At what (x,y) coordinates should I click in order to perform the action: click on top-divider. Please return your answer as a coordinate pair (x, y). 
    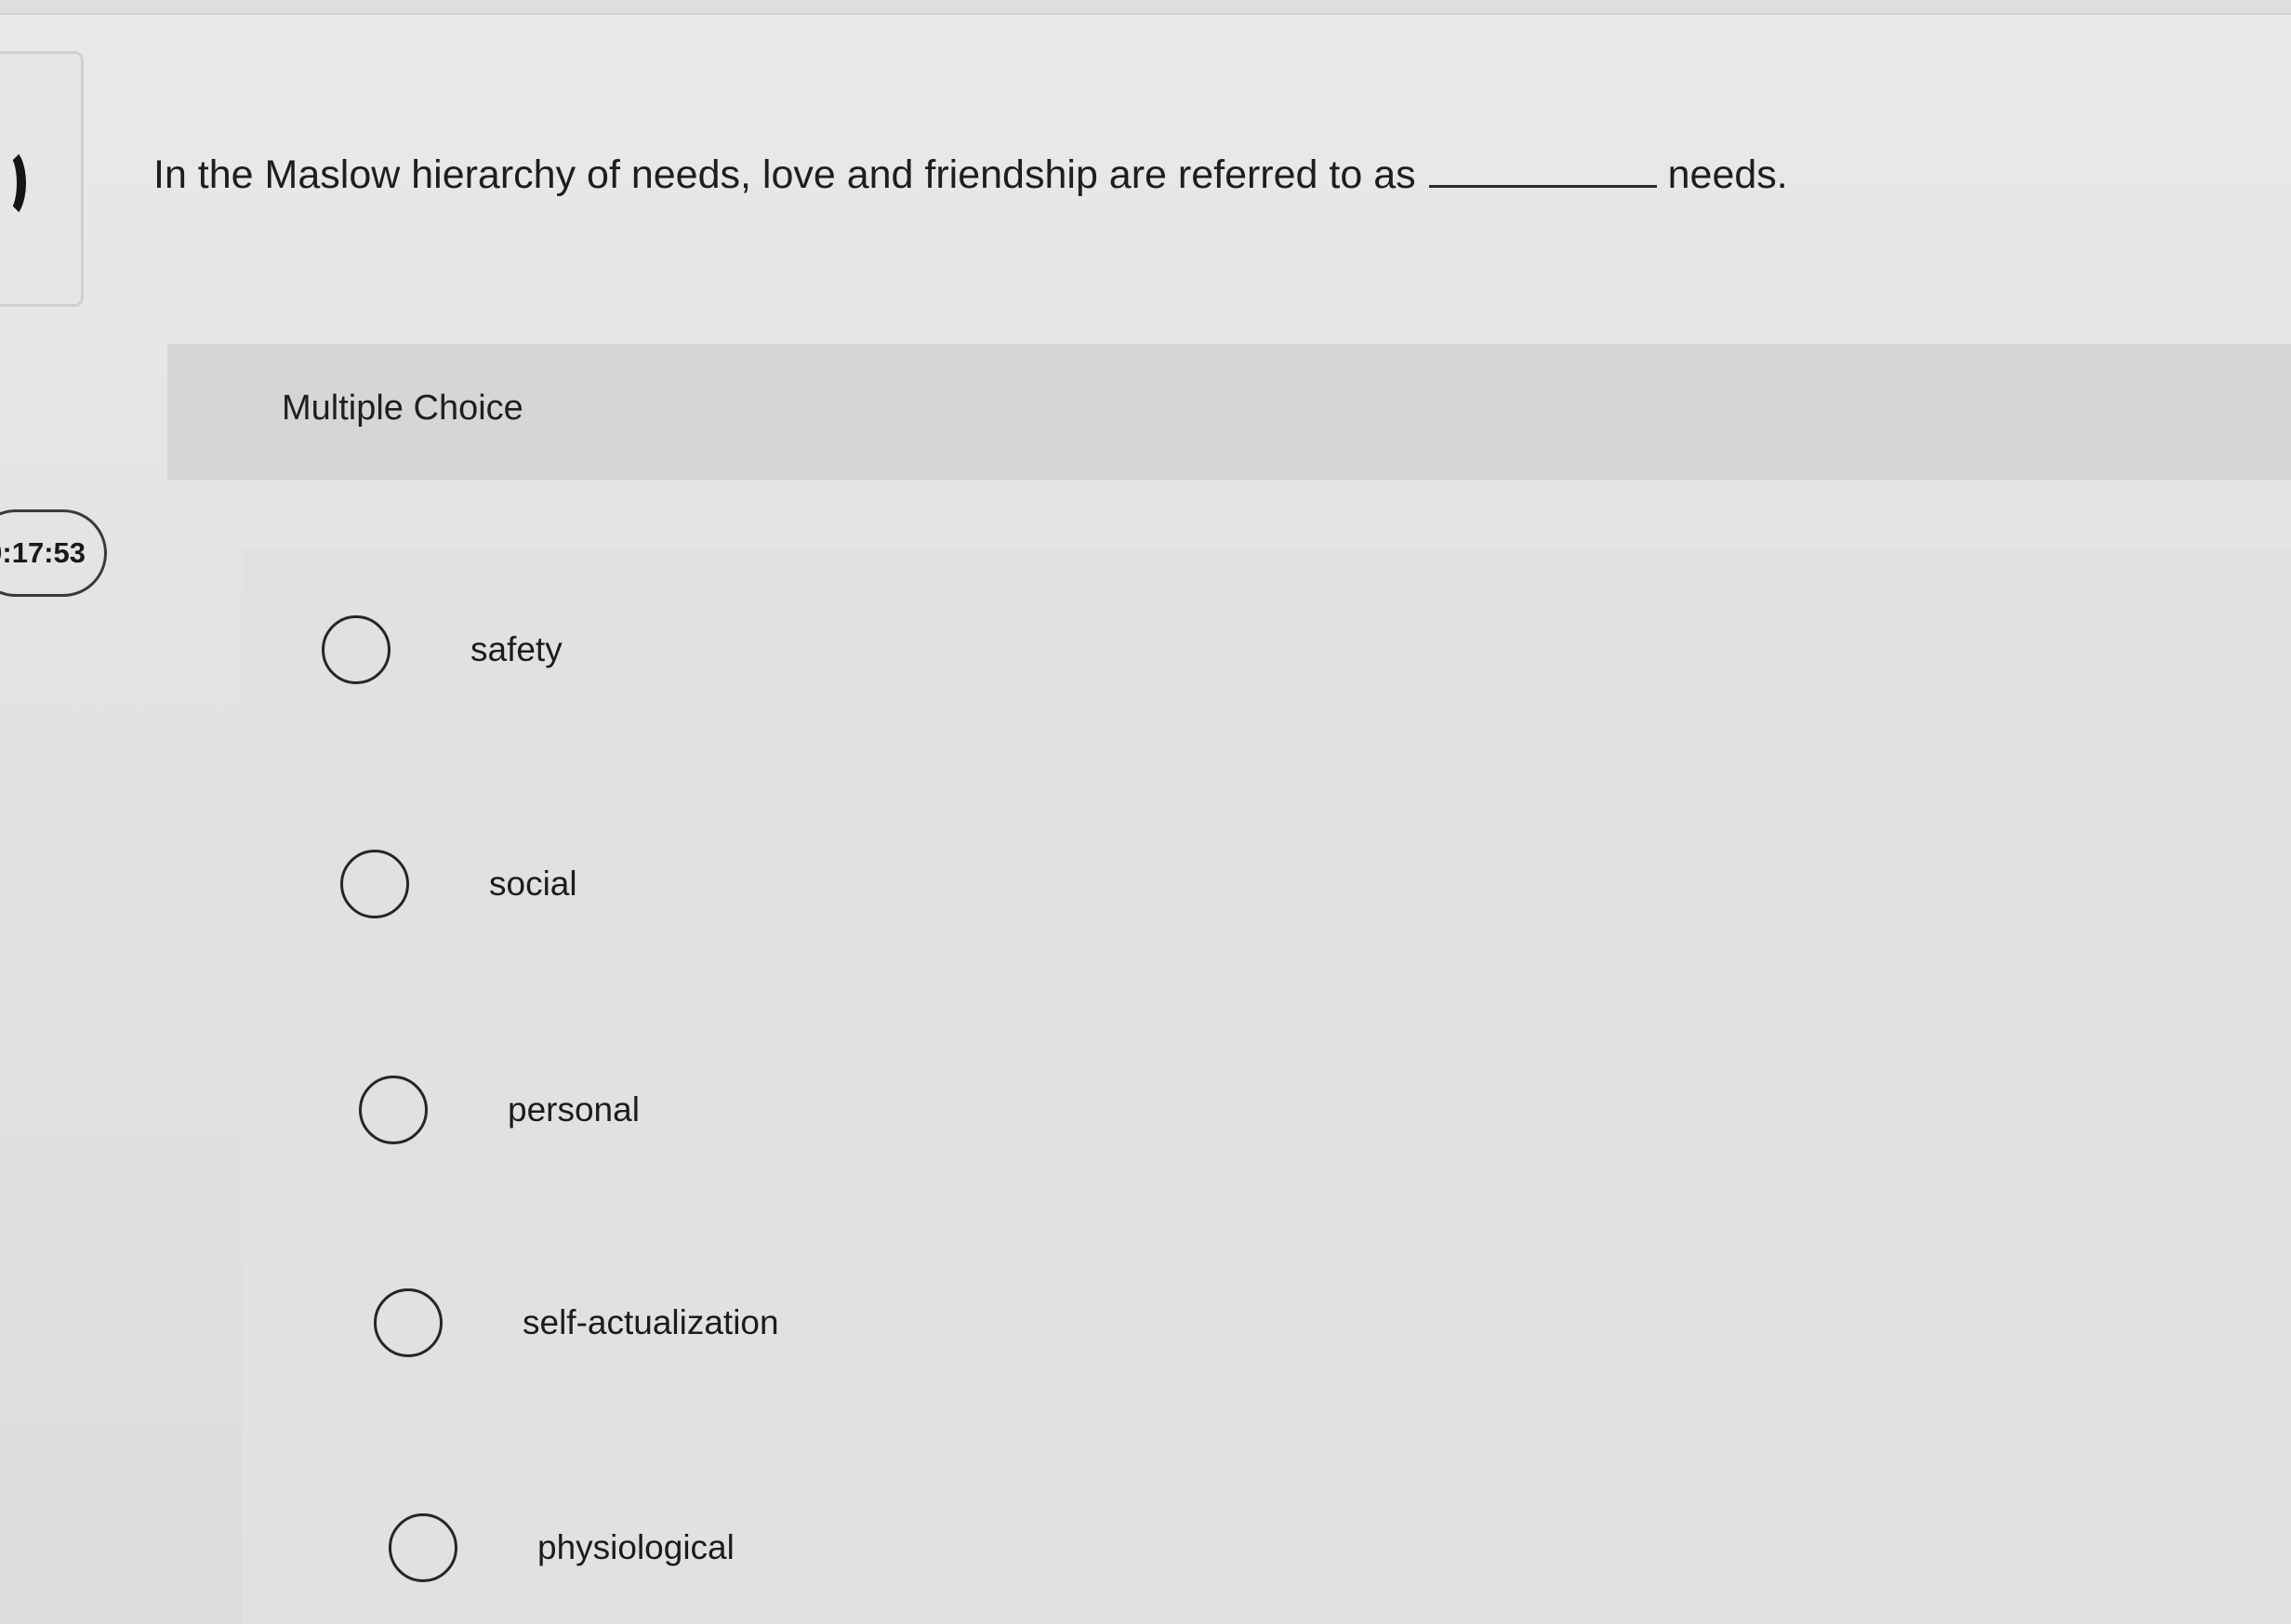
    Looking at the image, I should click on (1145, 8).